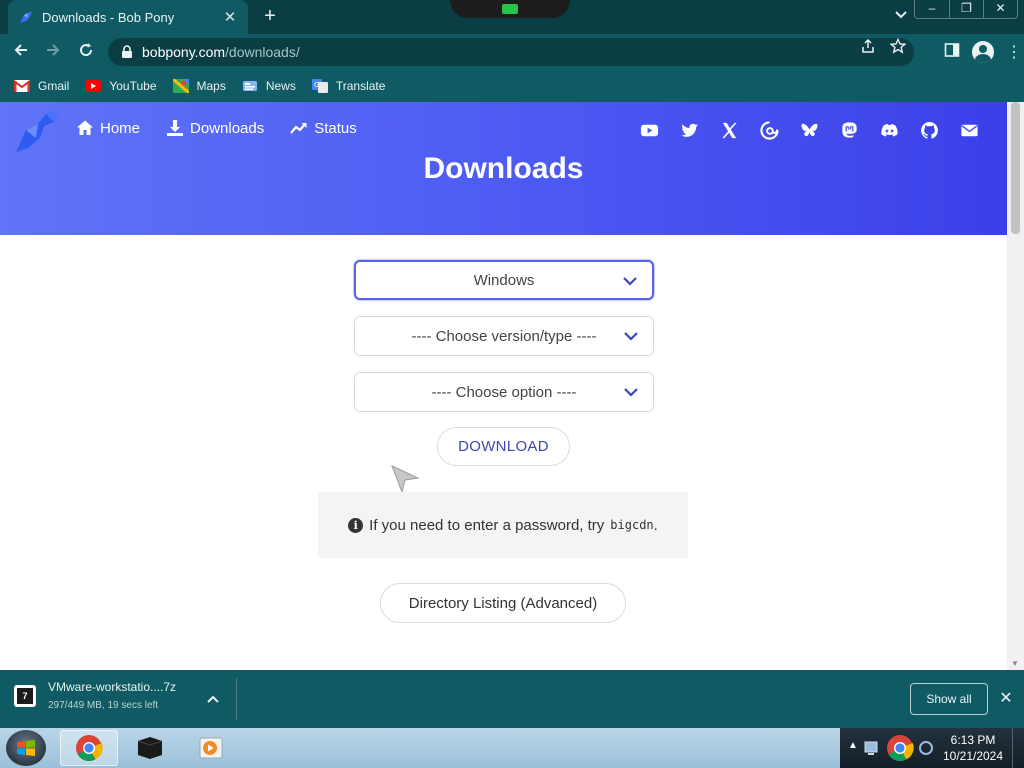 The width and height of the screenshot is (1024, 768). I want to click on nav-status: Status, so click(323, 128).